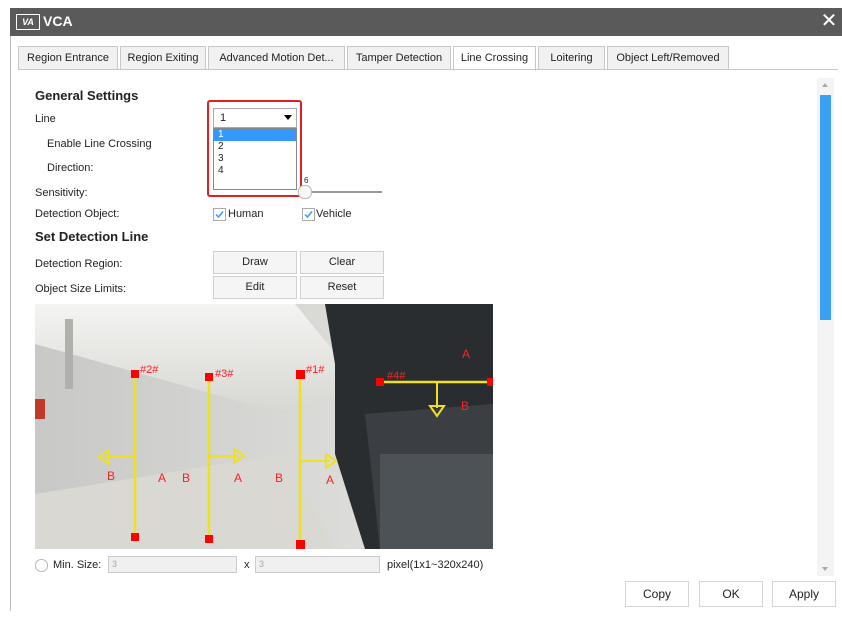  What do you see at coordinates (172, 564) in the screenshot?
I see `min-size-width-input: 3` at bounding box center [172, 564].